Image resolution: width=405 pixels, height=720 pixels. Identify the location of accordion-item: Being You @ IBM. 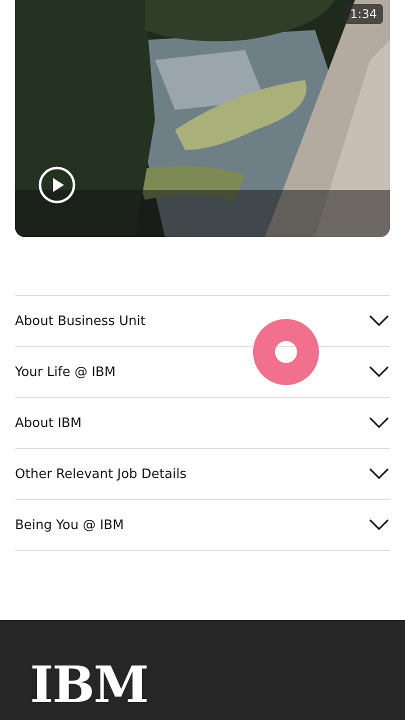
(202, 525).